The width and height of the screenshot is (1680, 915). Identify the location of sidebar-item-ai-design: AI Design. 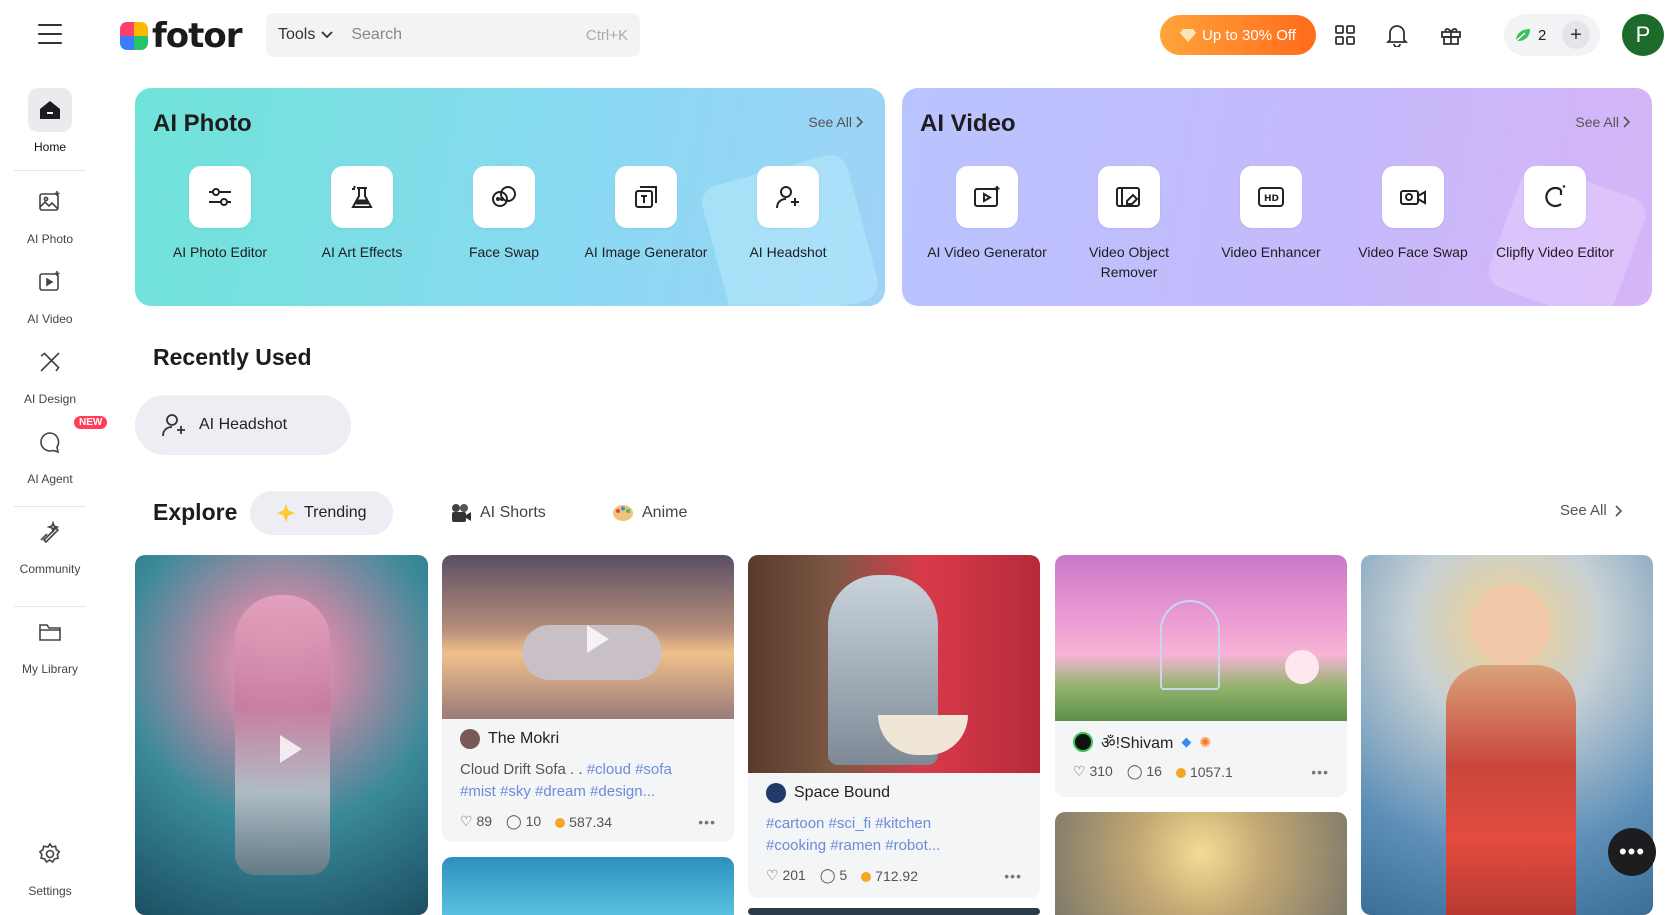
(50, 373).